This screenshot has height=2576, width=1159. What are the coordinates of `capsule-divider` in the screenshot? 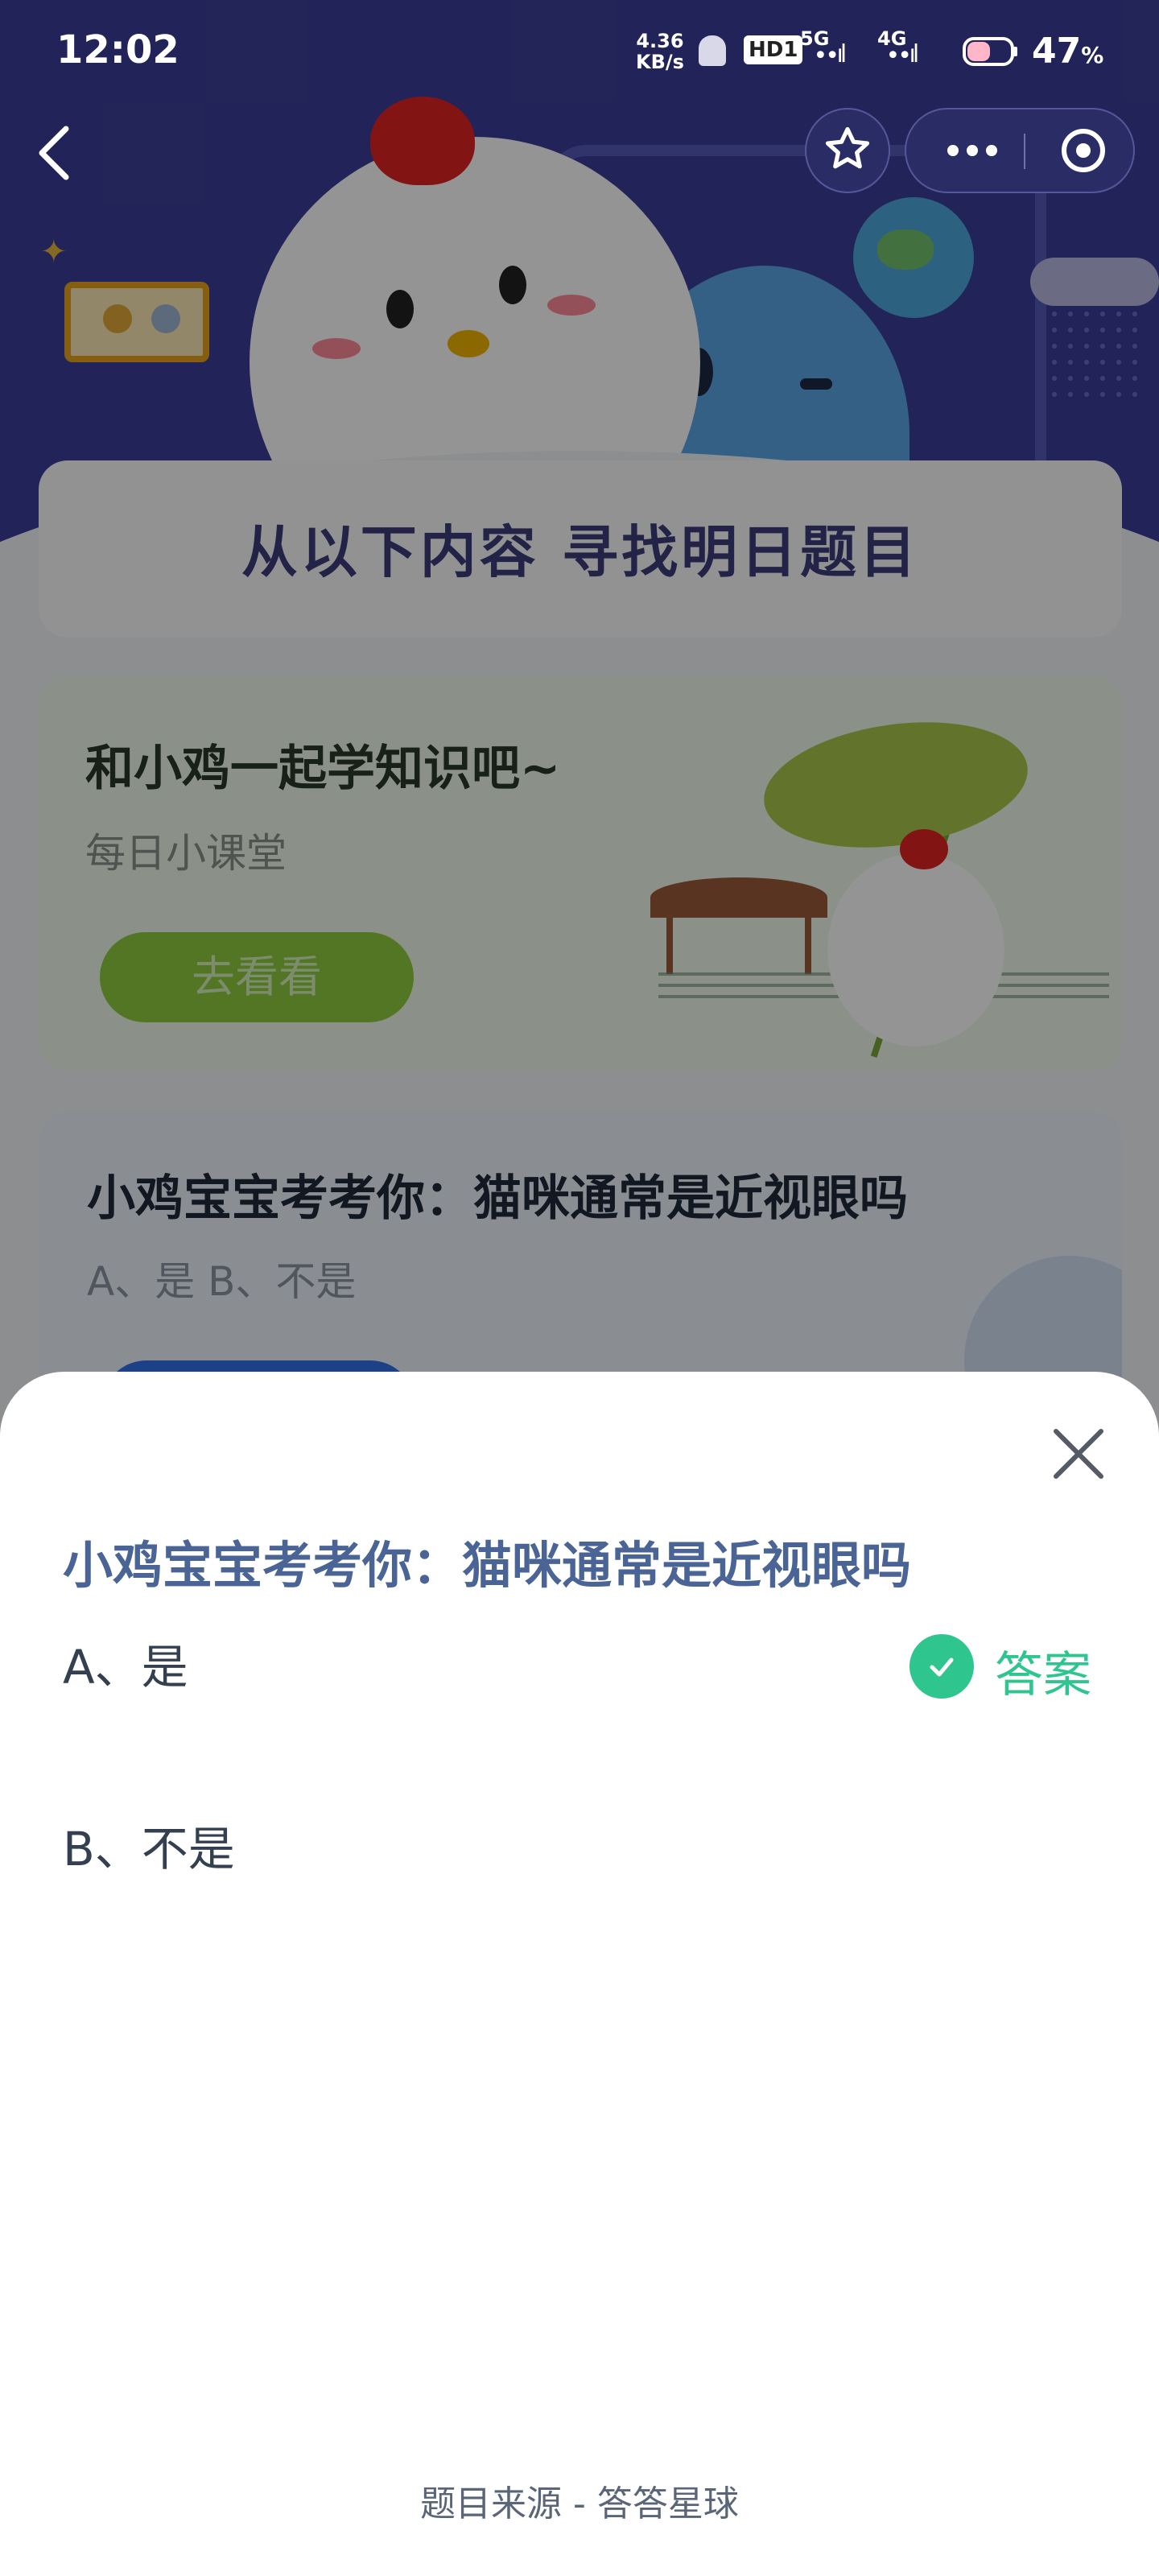 It's located at (1024, 151).